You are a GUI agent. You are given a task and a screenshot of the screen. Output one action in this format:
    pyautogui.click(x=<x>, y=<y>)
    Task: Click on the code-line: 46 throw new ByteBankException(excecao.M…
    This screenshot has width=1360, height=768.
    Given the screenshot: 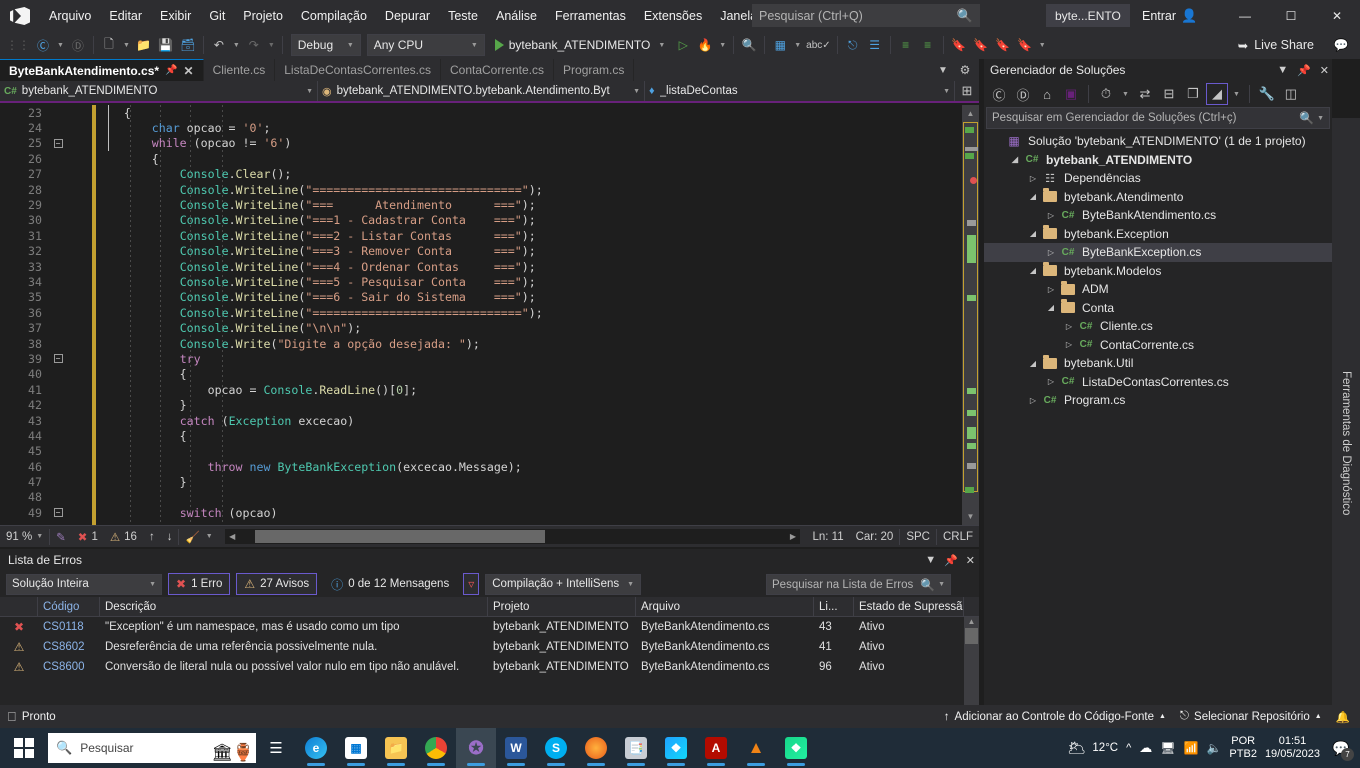 What is the action you would take?
    pyautogui.click(x=465, y=466)
    